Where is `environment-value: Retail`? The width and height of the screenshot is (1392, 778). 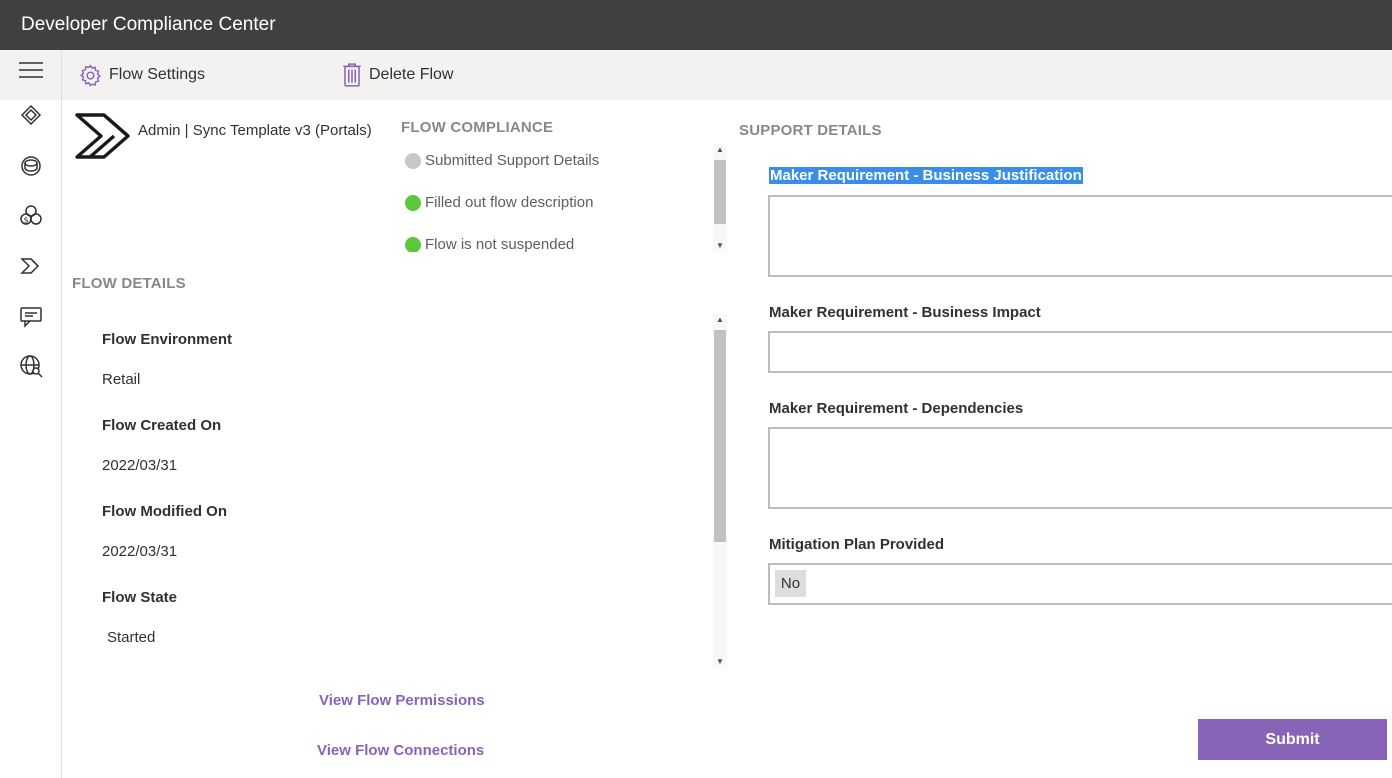
environment-value: Retail is located at coordinates (121, 379).